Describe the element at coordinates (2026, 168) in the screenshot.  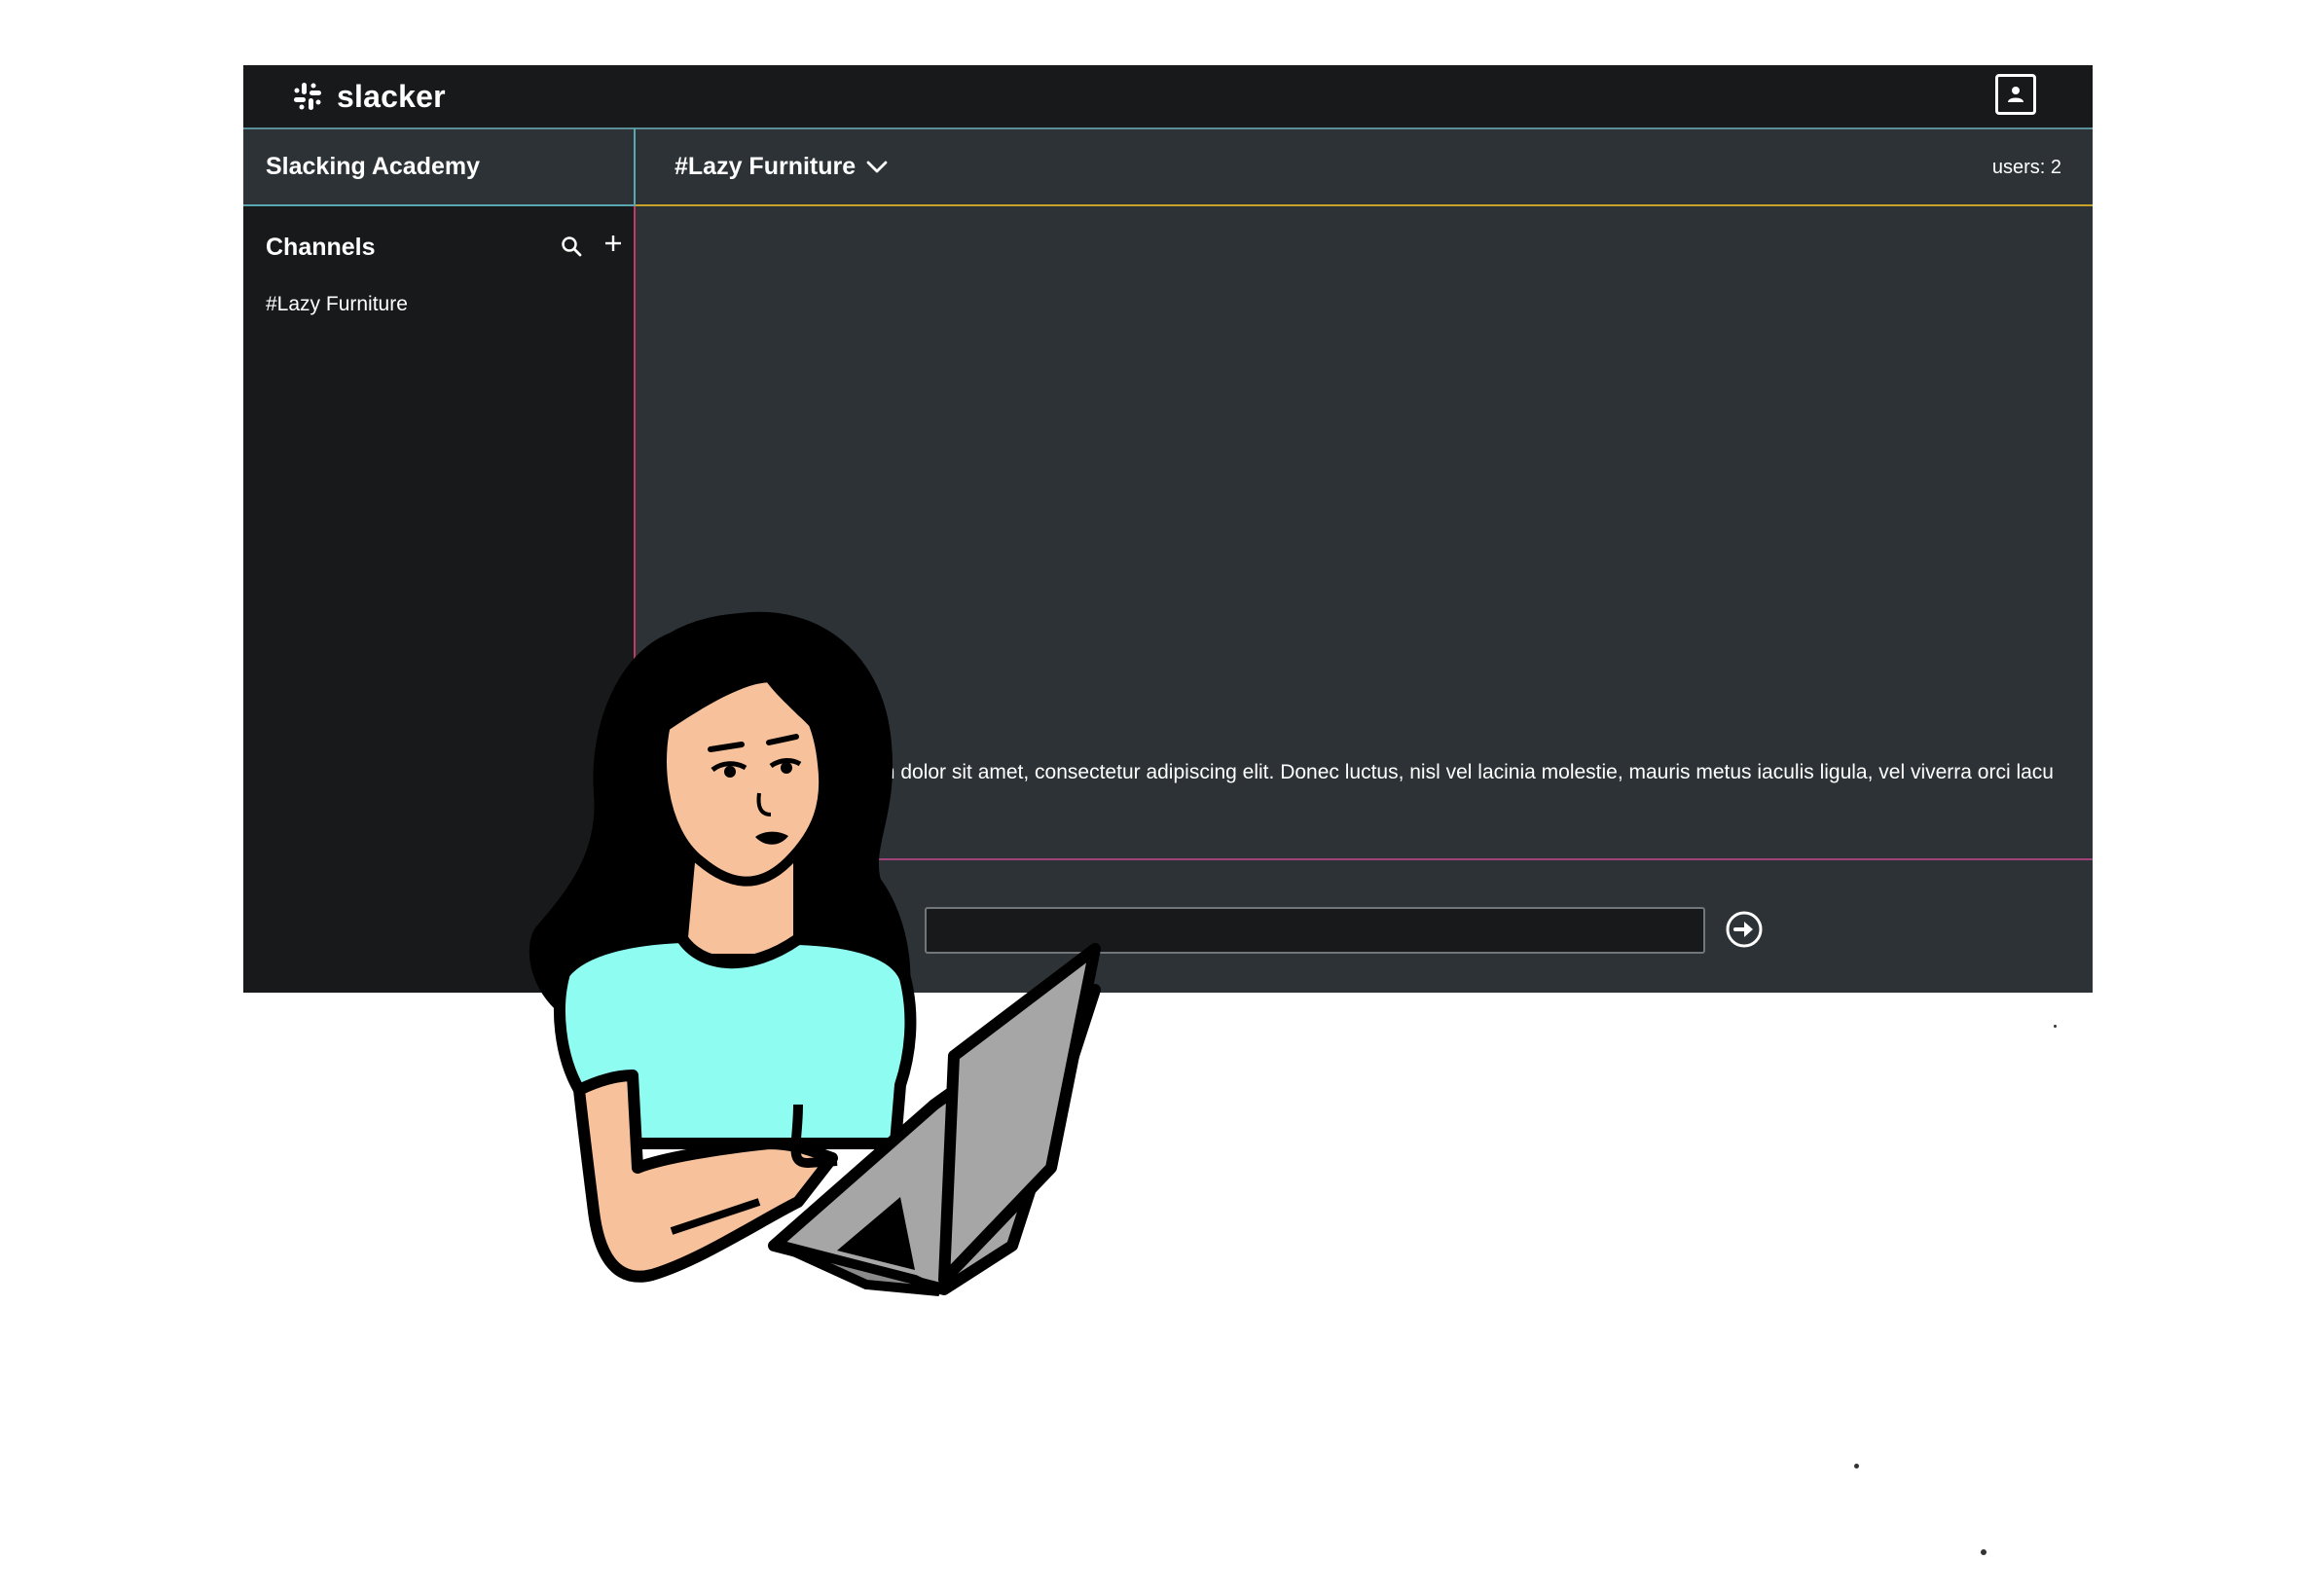
I see `users-count: users: 2` at that location.